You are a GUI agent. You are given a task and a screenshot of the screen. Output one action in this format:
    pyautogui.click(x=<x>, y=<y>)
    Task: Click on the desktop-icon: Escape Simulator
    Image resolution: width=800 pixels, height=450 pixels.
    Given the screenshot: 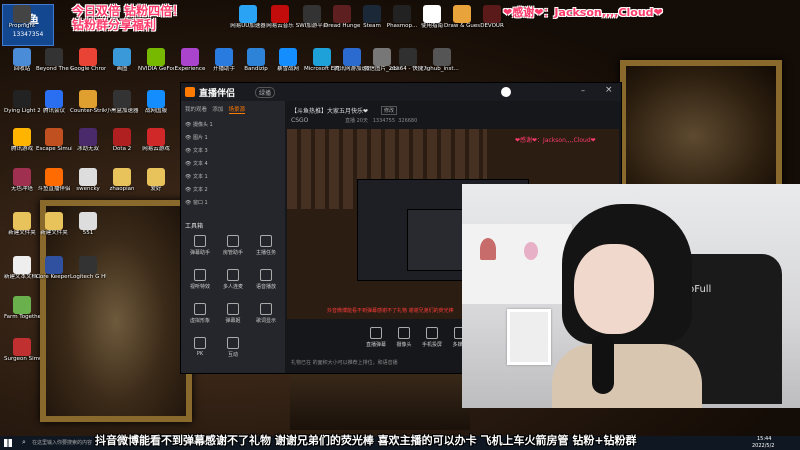 What is the action you would take?
    pyautogui.click(x=54, y=140)
    